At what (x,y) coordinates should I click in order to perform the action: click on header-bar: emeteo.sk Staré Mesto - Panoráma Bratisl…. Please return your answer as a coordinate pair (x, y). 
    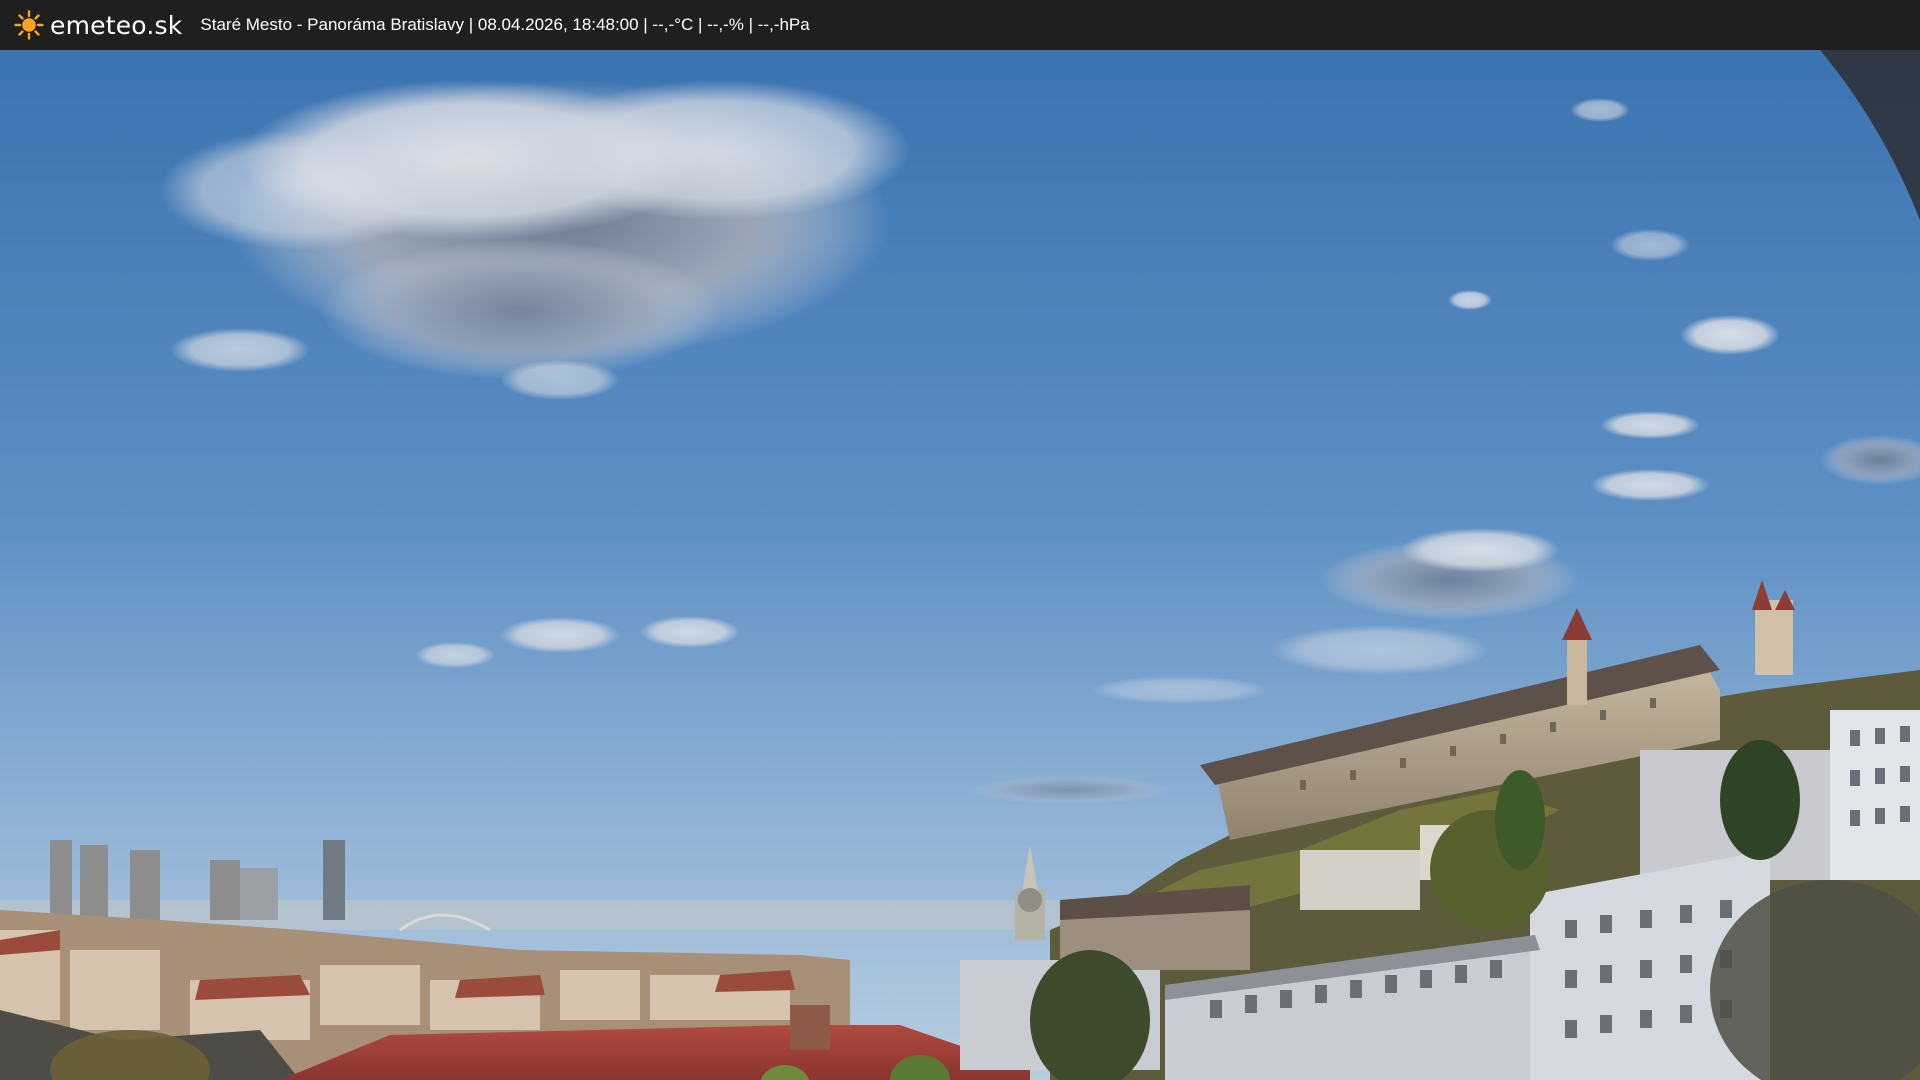
    Looking at the image, I should click on (960, 25).